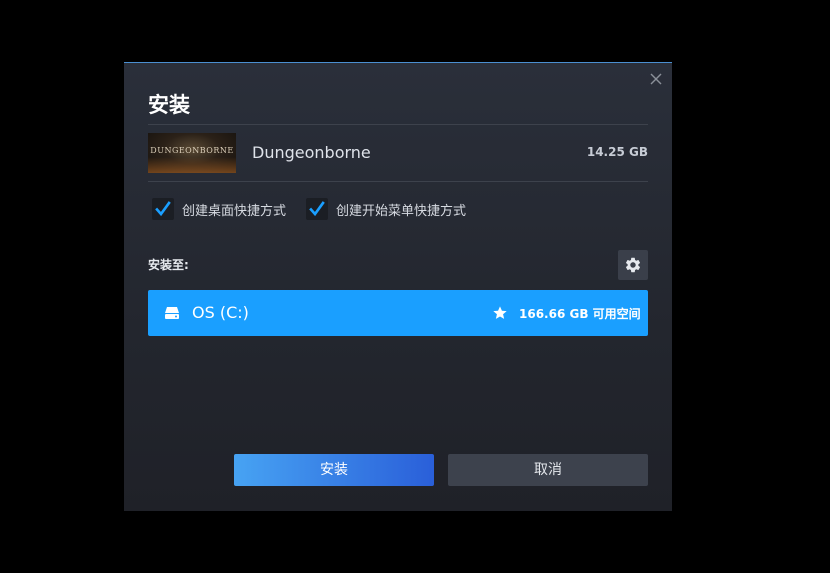 The height and width of the screenshot is (573, 830). I want to click on desktop-shortcut-option: 创建桌面快捷方式, so click(219, 209).